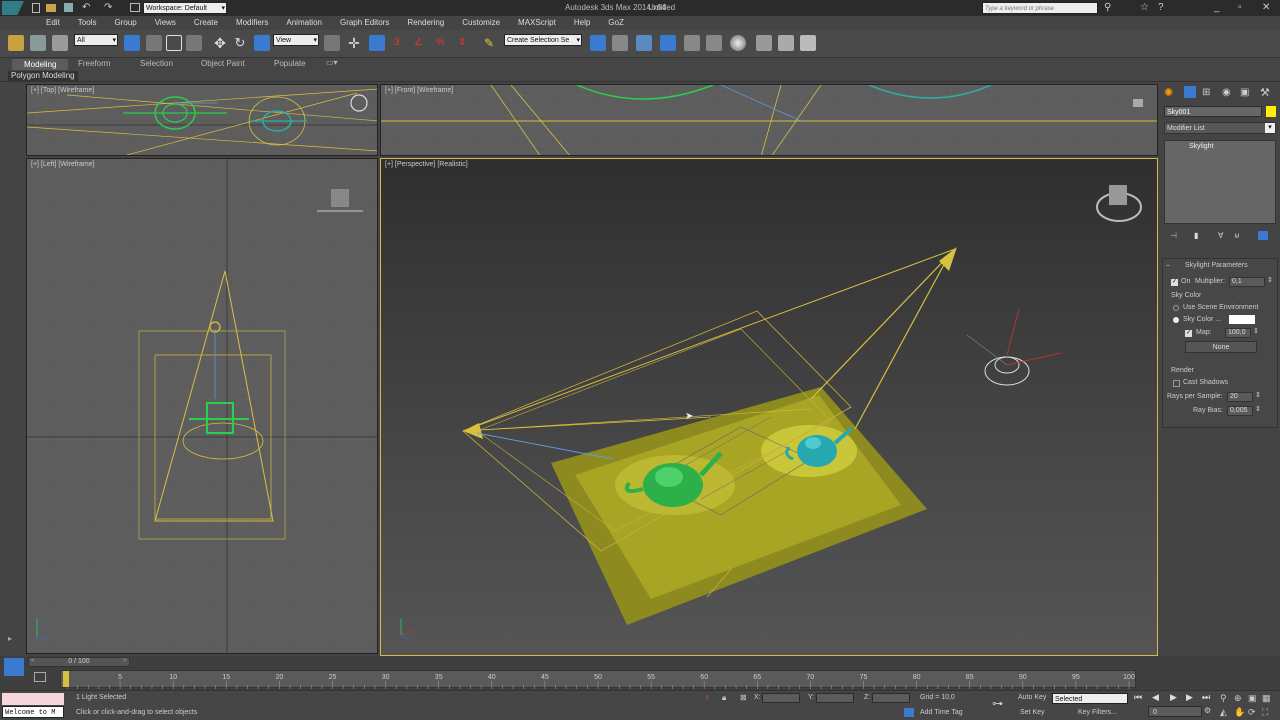 Image resolution: width=1280 pixels, height=720 pixels. What do you see at coordinates (377, 43) in the screenshot?
I see `keyboard-shortcut-icon` at bounding box center [377, 43].